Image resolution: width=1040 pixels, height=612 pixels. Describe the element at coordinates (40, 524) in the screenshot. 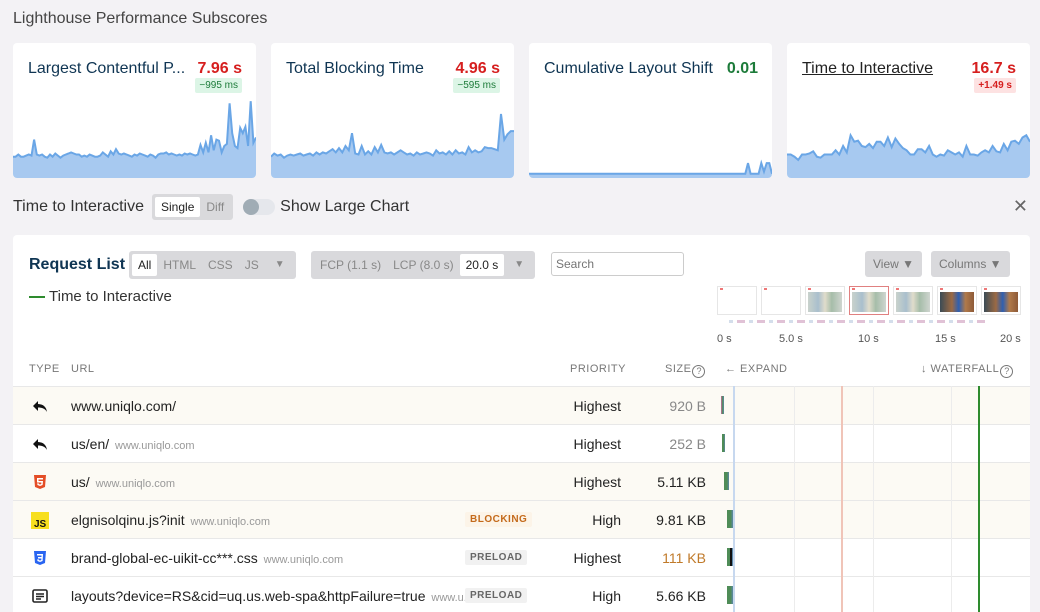

I see `svg-text: JS` at that location.